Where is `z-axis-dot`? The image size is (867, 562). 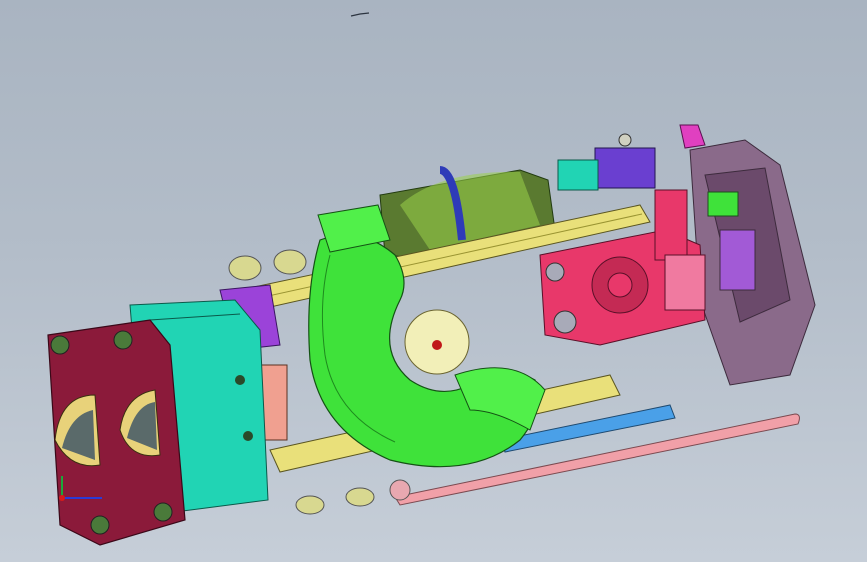
z-axis-dot is located at coordinates (62, 498).